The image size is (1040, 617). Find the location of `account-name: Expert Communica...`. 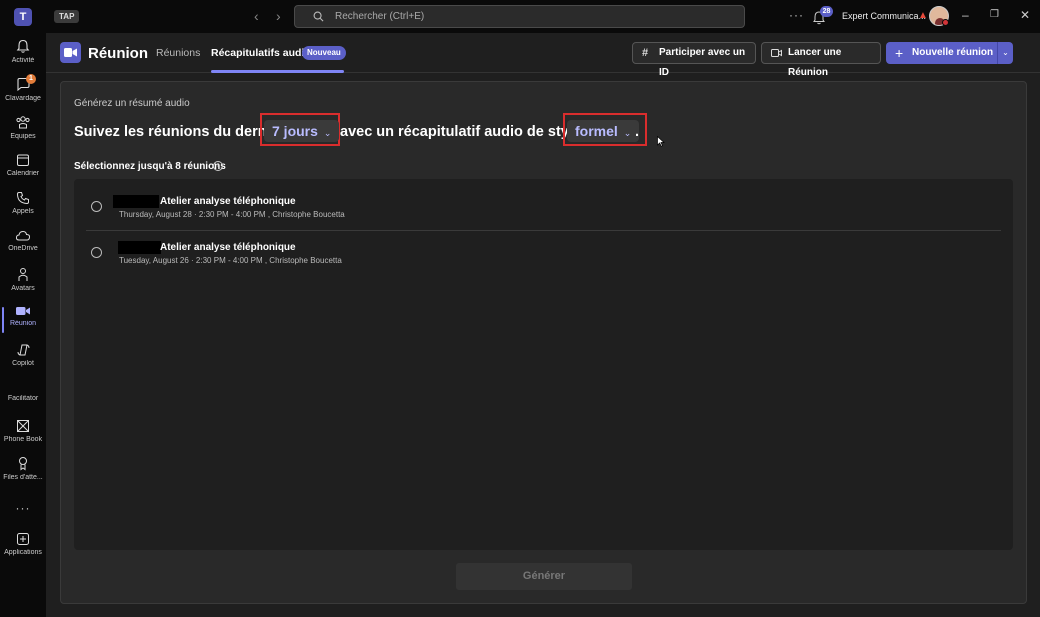

account-name: Expert Communica... is located at coordinates (884, 16).